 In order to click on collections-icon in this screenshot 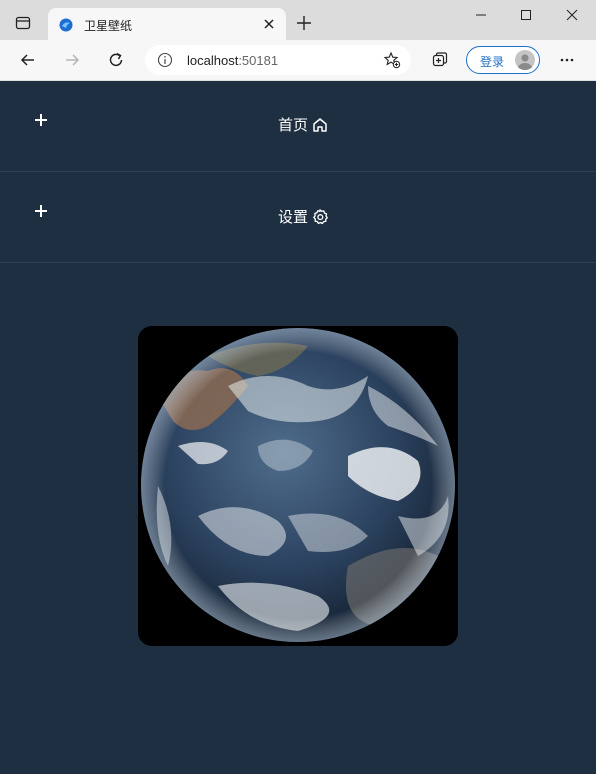, I will do `click(440, 59)`.